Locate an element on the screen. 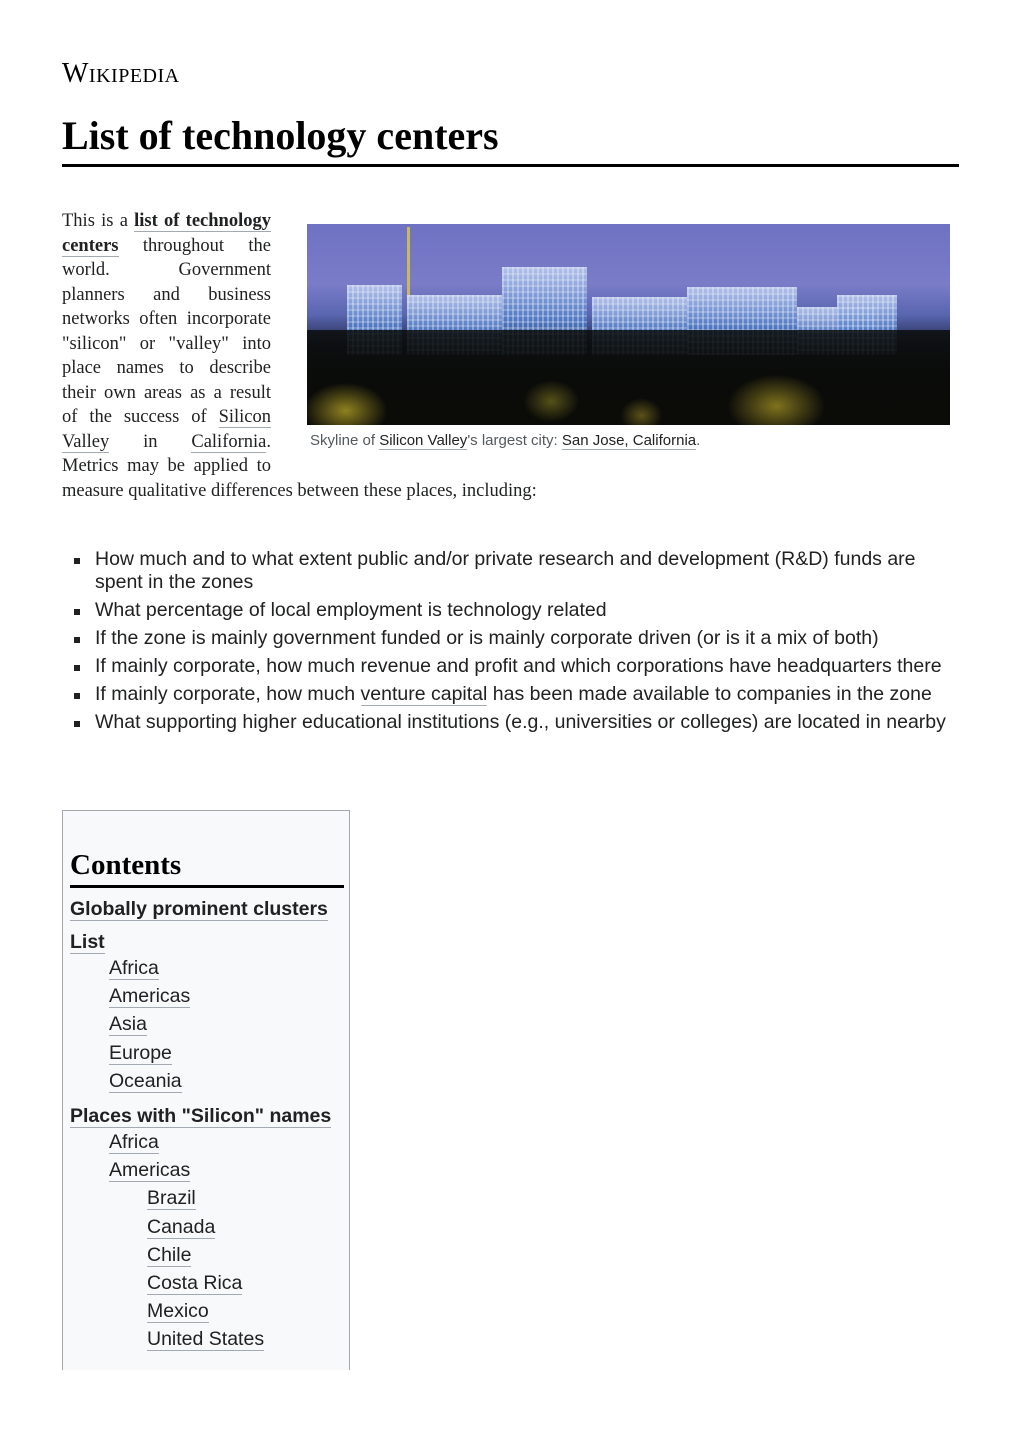 The image size is (1020, 1443). toc-item: Chile is located at coordinates (206, 1255).